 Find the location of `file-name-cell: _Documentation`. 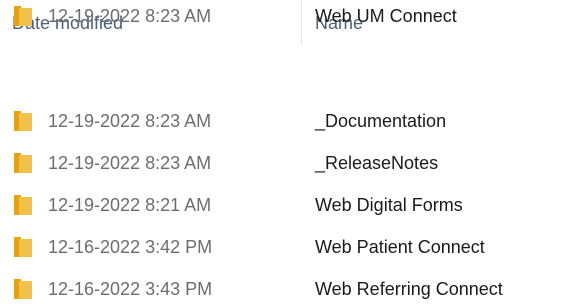

file-name-cell: _Documentation is located at coordinates (380, 121).